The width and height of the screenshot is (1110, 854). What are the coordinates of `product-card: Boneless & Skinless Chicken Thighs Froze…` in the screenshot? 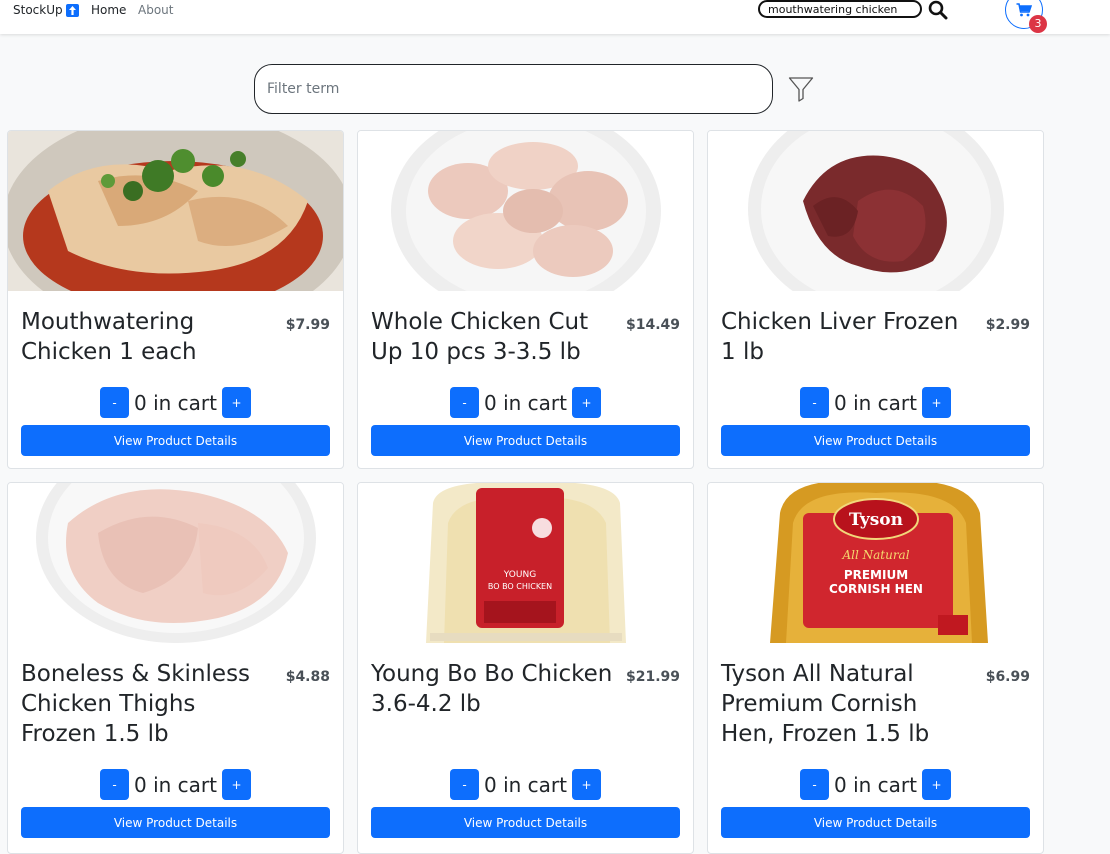 It's located at (175, 668).